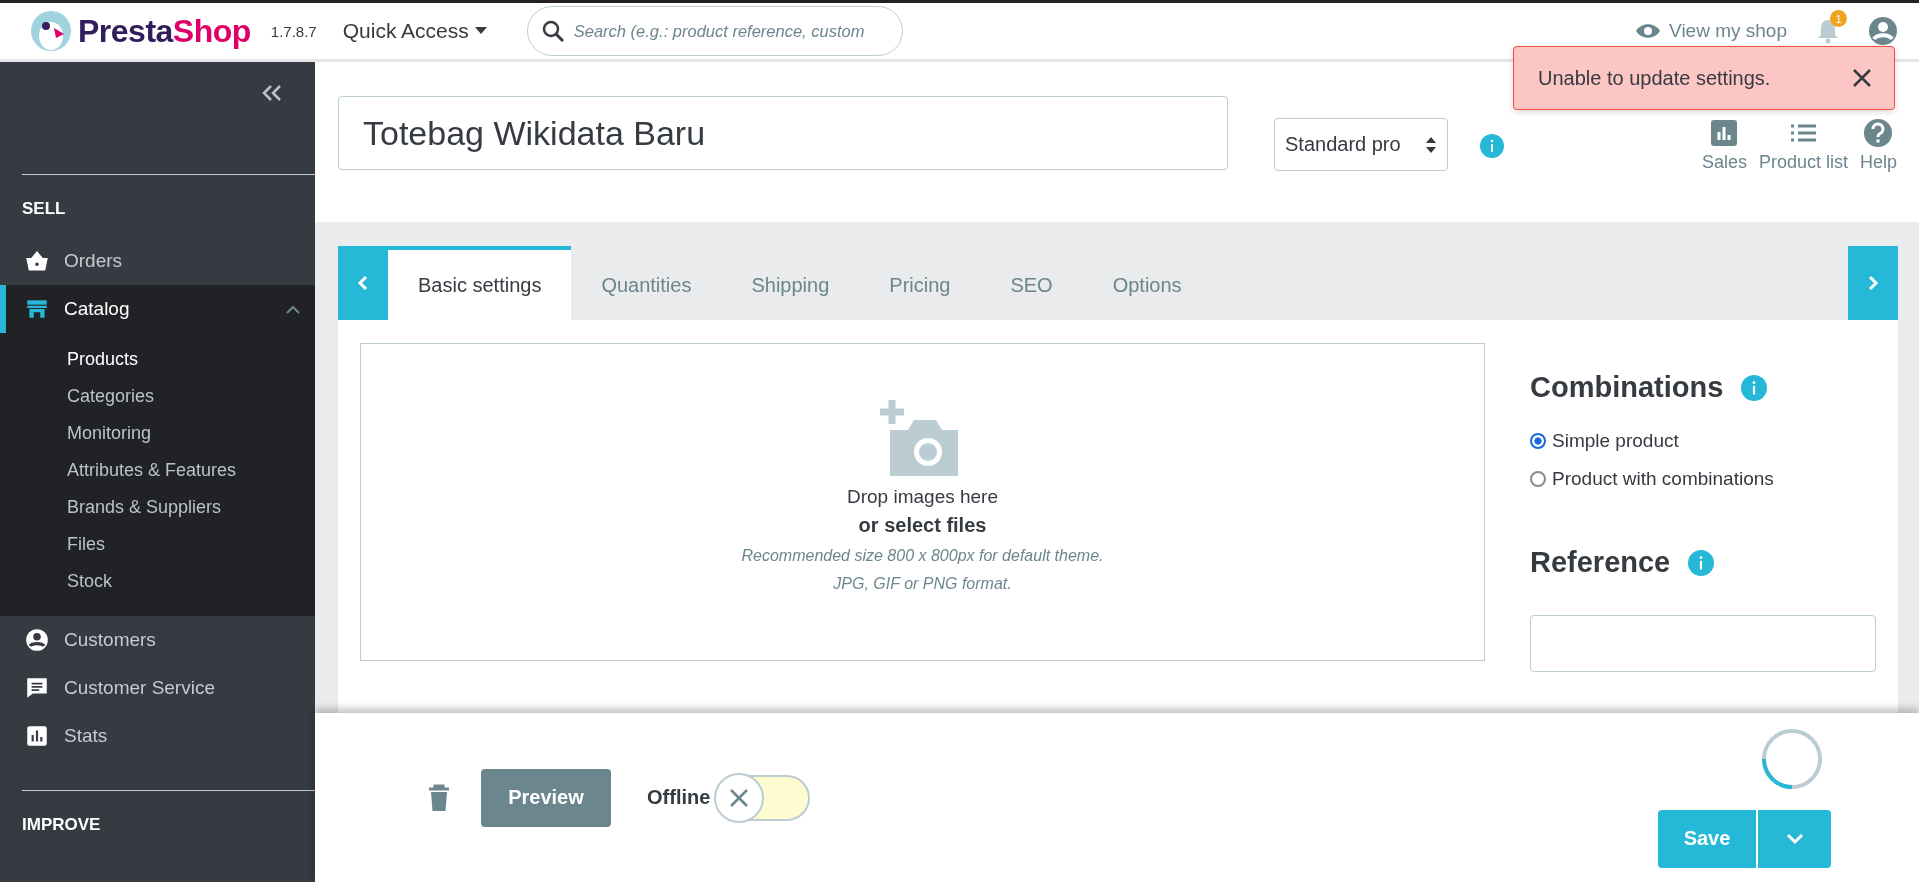  Describe the element at coordinates (1878, 145) in the screenshot. I see `quick-link: Help` at that location.